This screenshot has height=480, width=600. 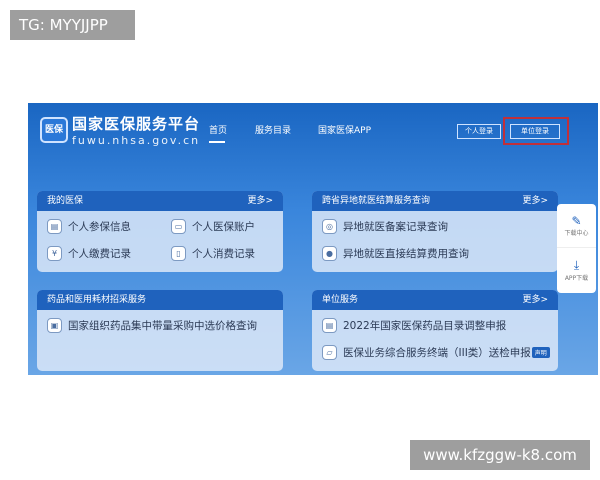 I want to click on brand: 国家医保服务平台 fuwu.nhsa.gov.cn, so click(x=136, y=130).